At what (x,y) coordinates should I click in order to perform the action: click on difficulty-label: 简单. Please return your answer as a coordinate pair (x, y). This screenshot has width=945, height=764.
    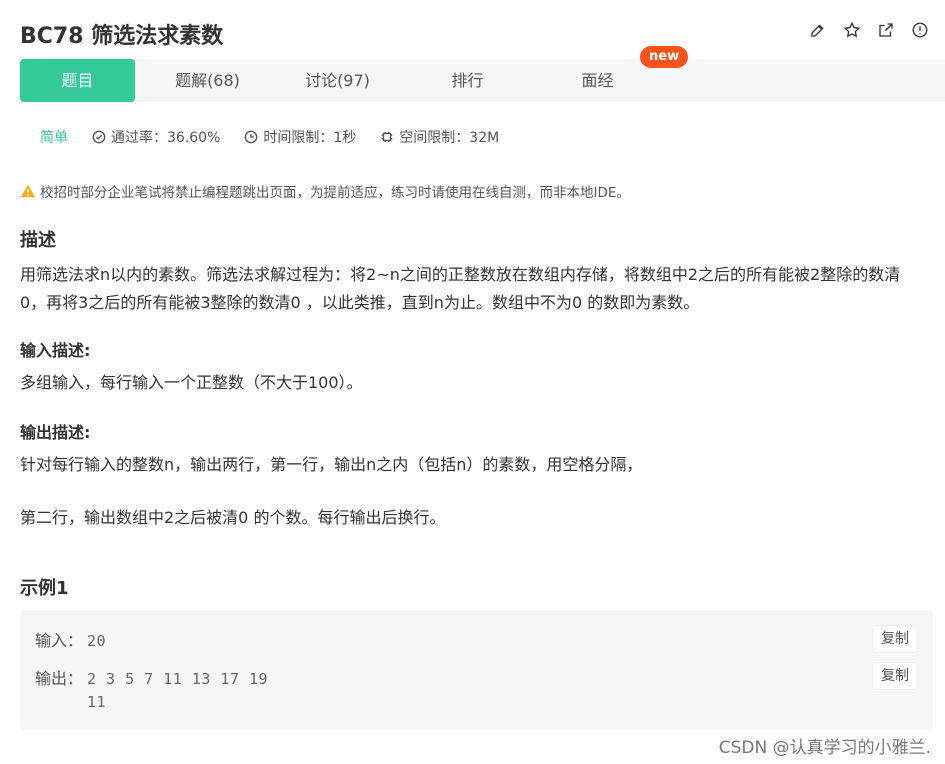
    Looking at the image, I should click on (54, 138).